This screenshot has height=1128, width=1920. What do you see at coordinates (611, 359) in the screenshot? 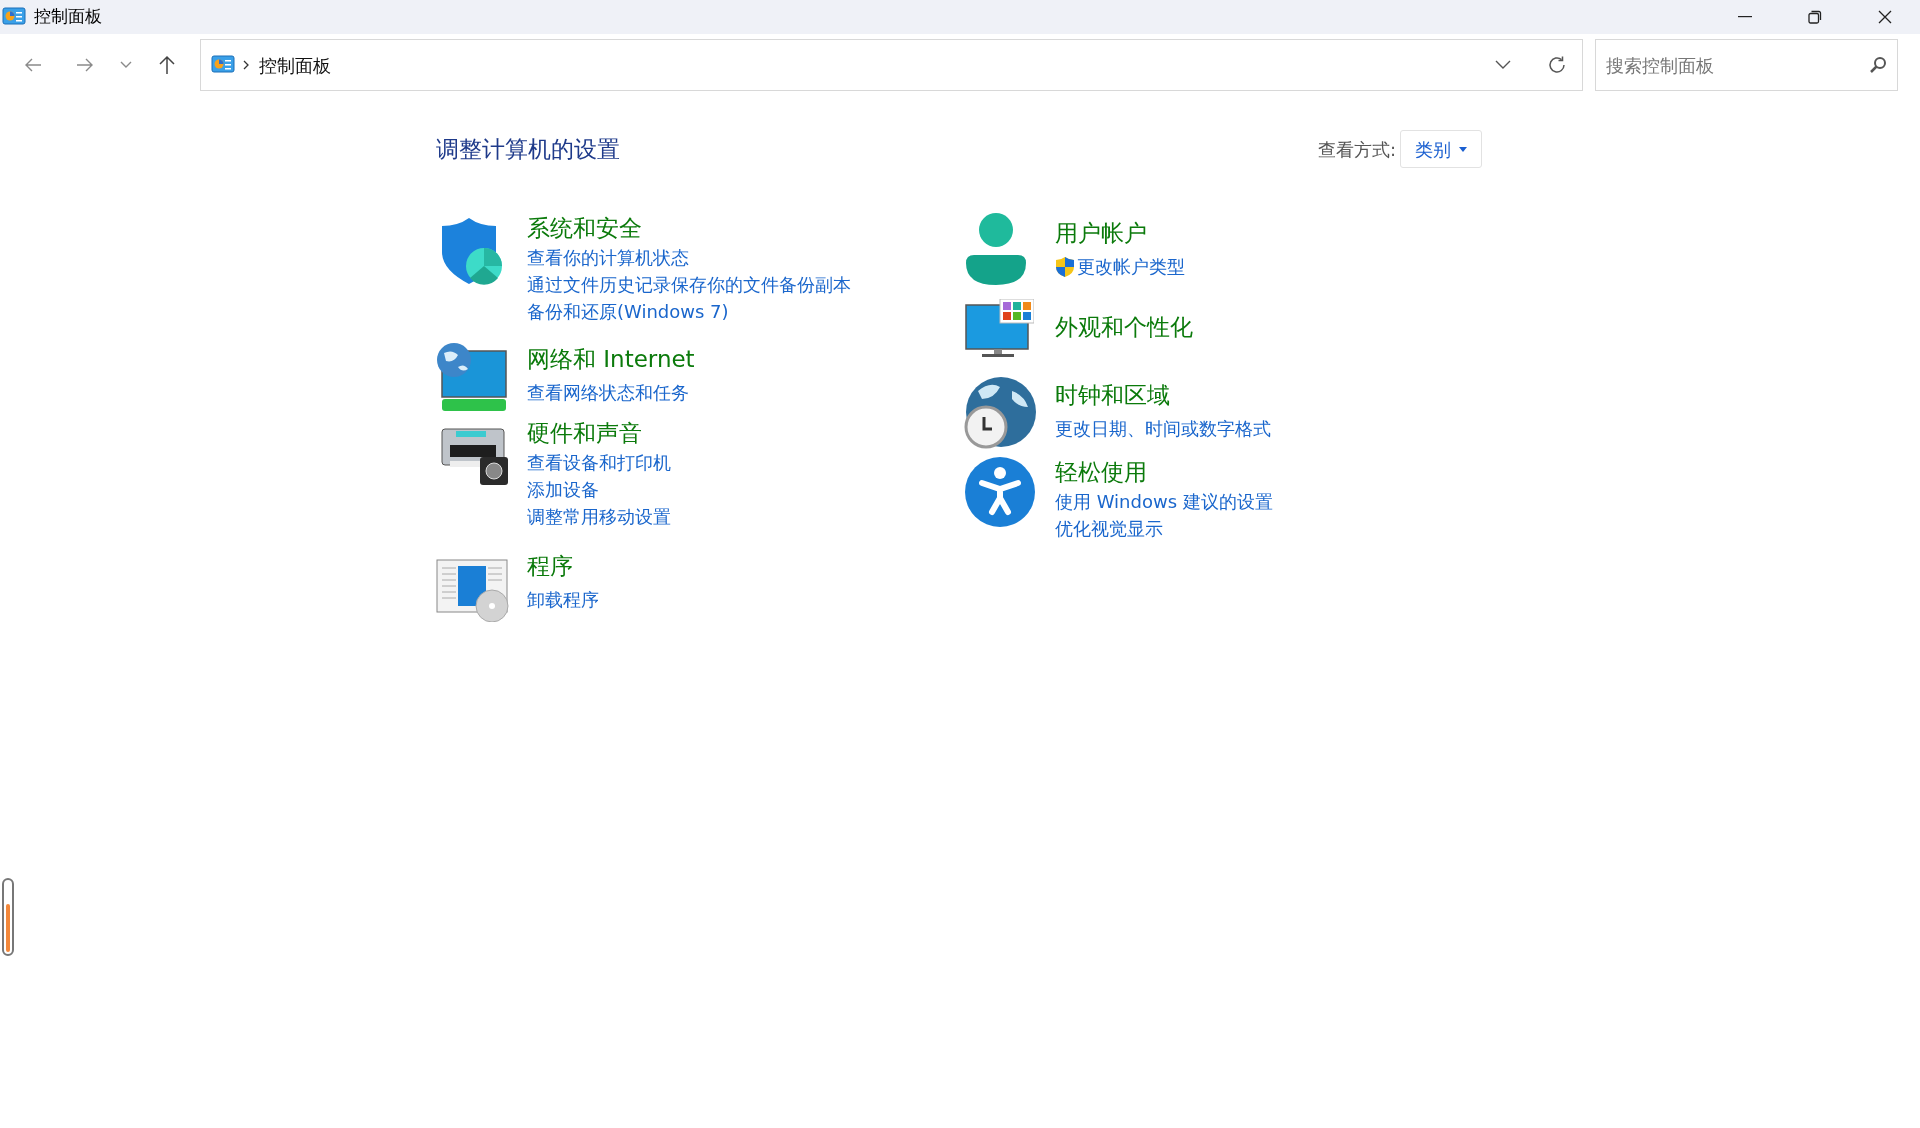
I see `category-link: 网络和 Internet` at bounding box center [611, 359].